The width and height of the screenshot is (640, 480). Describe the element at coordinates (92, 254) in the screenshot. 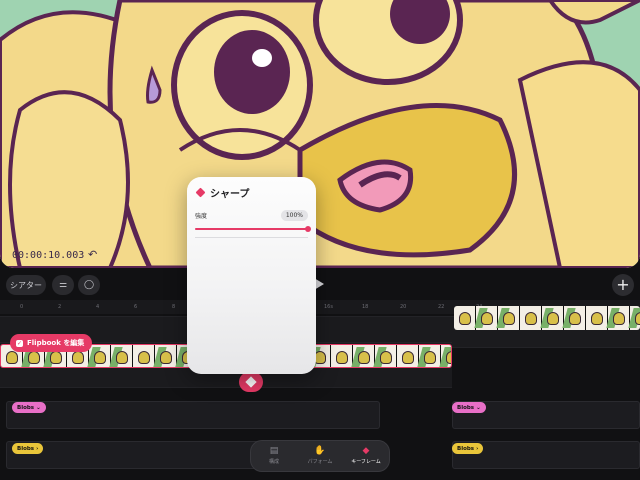

I see `undo-icon: ↶` at that location.